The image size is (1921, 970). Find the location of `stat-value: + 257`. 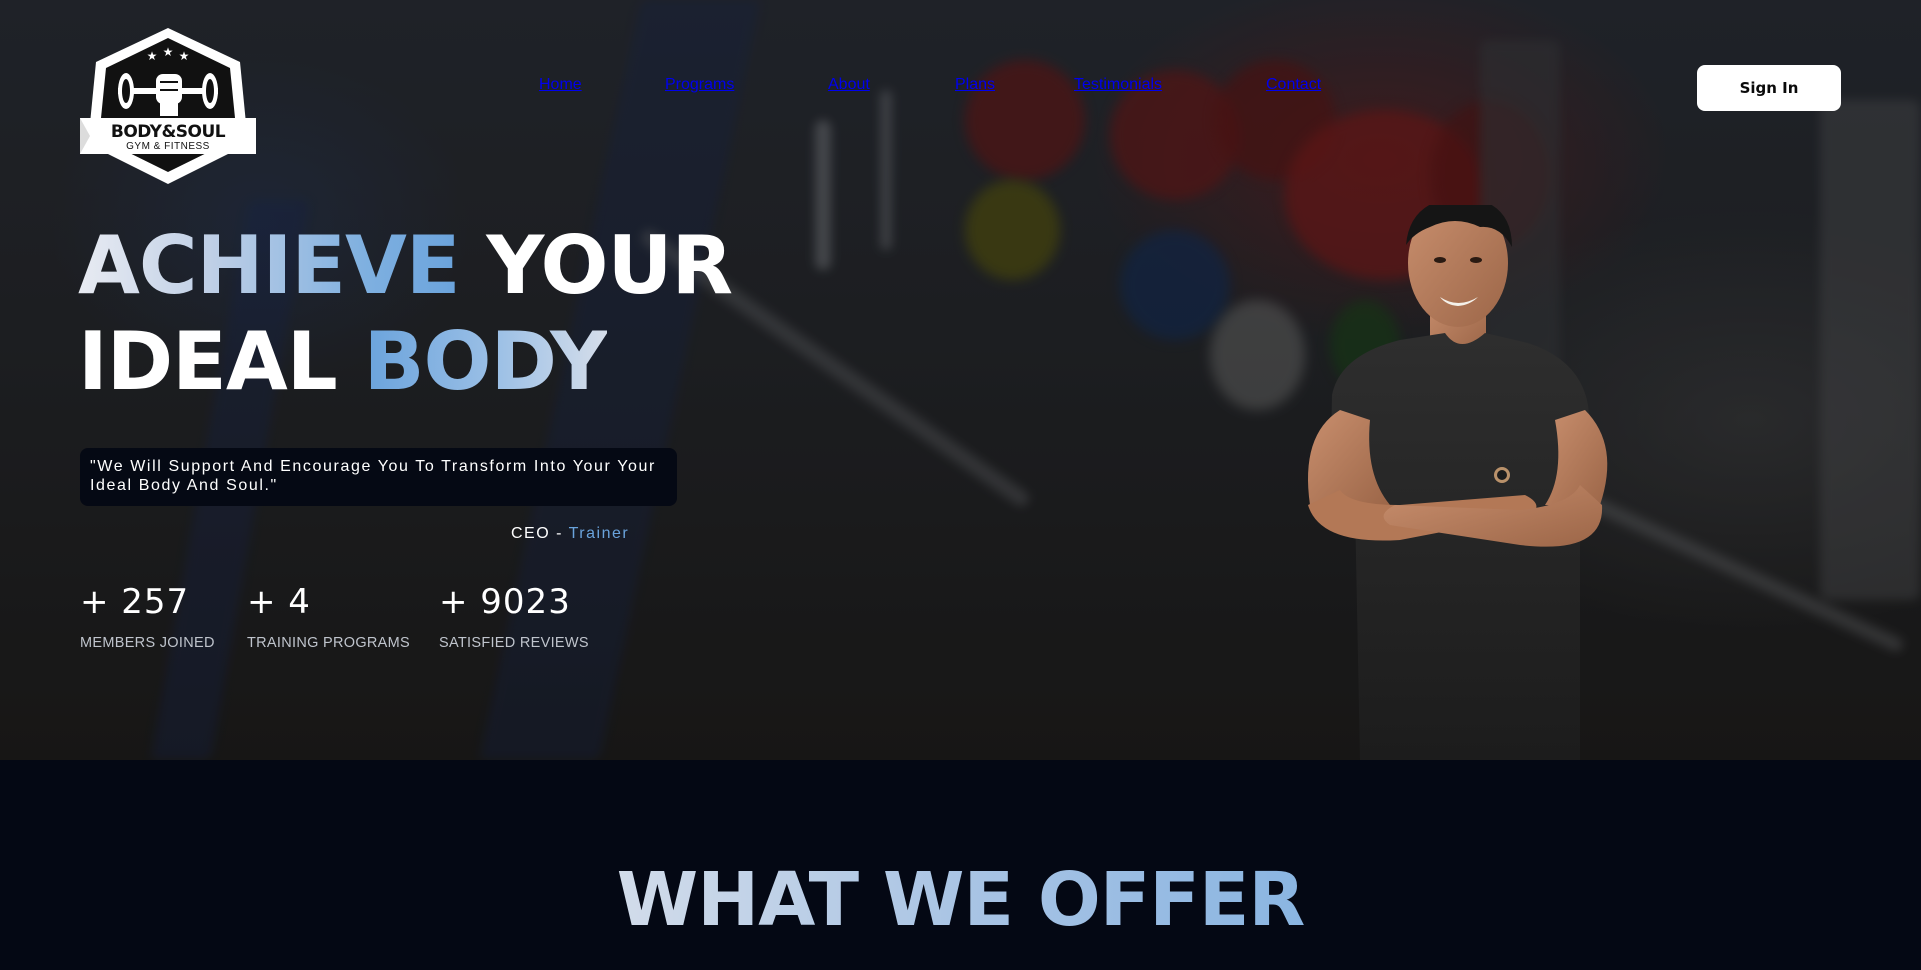

stat-value: + 257 is located at coordinates (135, 602).